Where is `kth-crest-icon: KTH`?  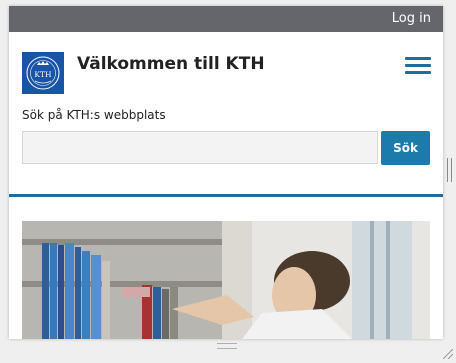
kth-crest-icon: KTH is located at coordinates (43, 73).